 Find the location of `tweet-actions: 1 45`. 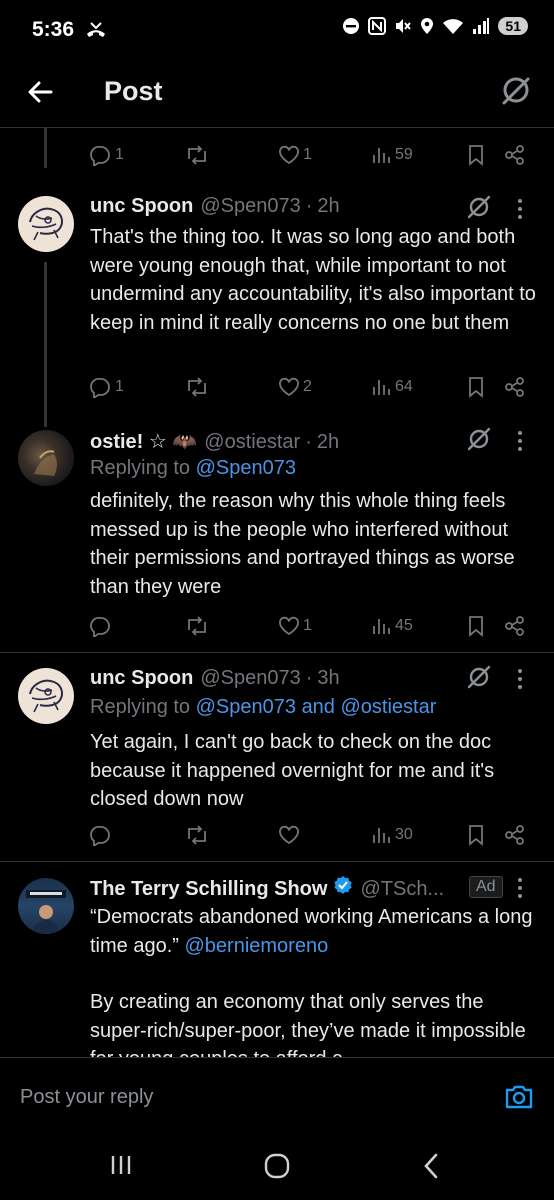

tweet-actions: 1 45 is located at coordinates (310, 628).